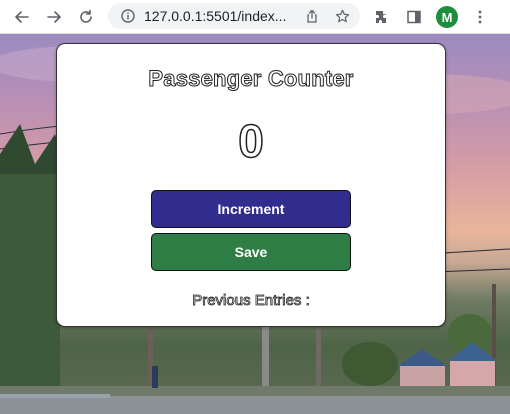  Describe the element at coordinates (250, 141) in the screenshot. I see `count-display: 0` at that location.